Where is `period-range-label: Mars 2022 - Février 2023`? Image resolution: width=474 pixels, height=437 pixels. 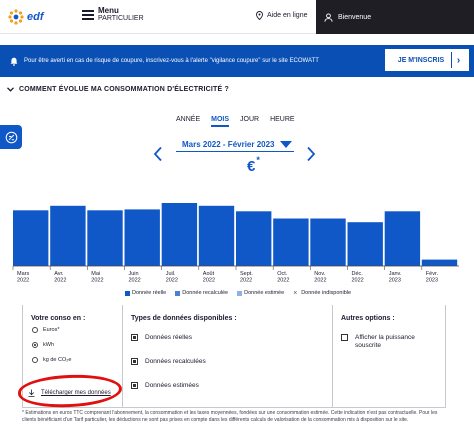 period-range-label: Mars 2022 - Février 2023 is located at coordinates (228, 144).